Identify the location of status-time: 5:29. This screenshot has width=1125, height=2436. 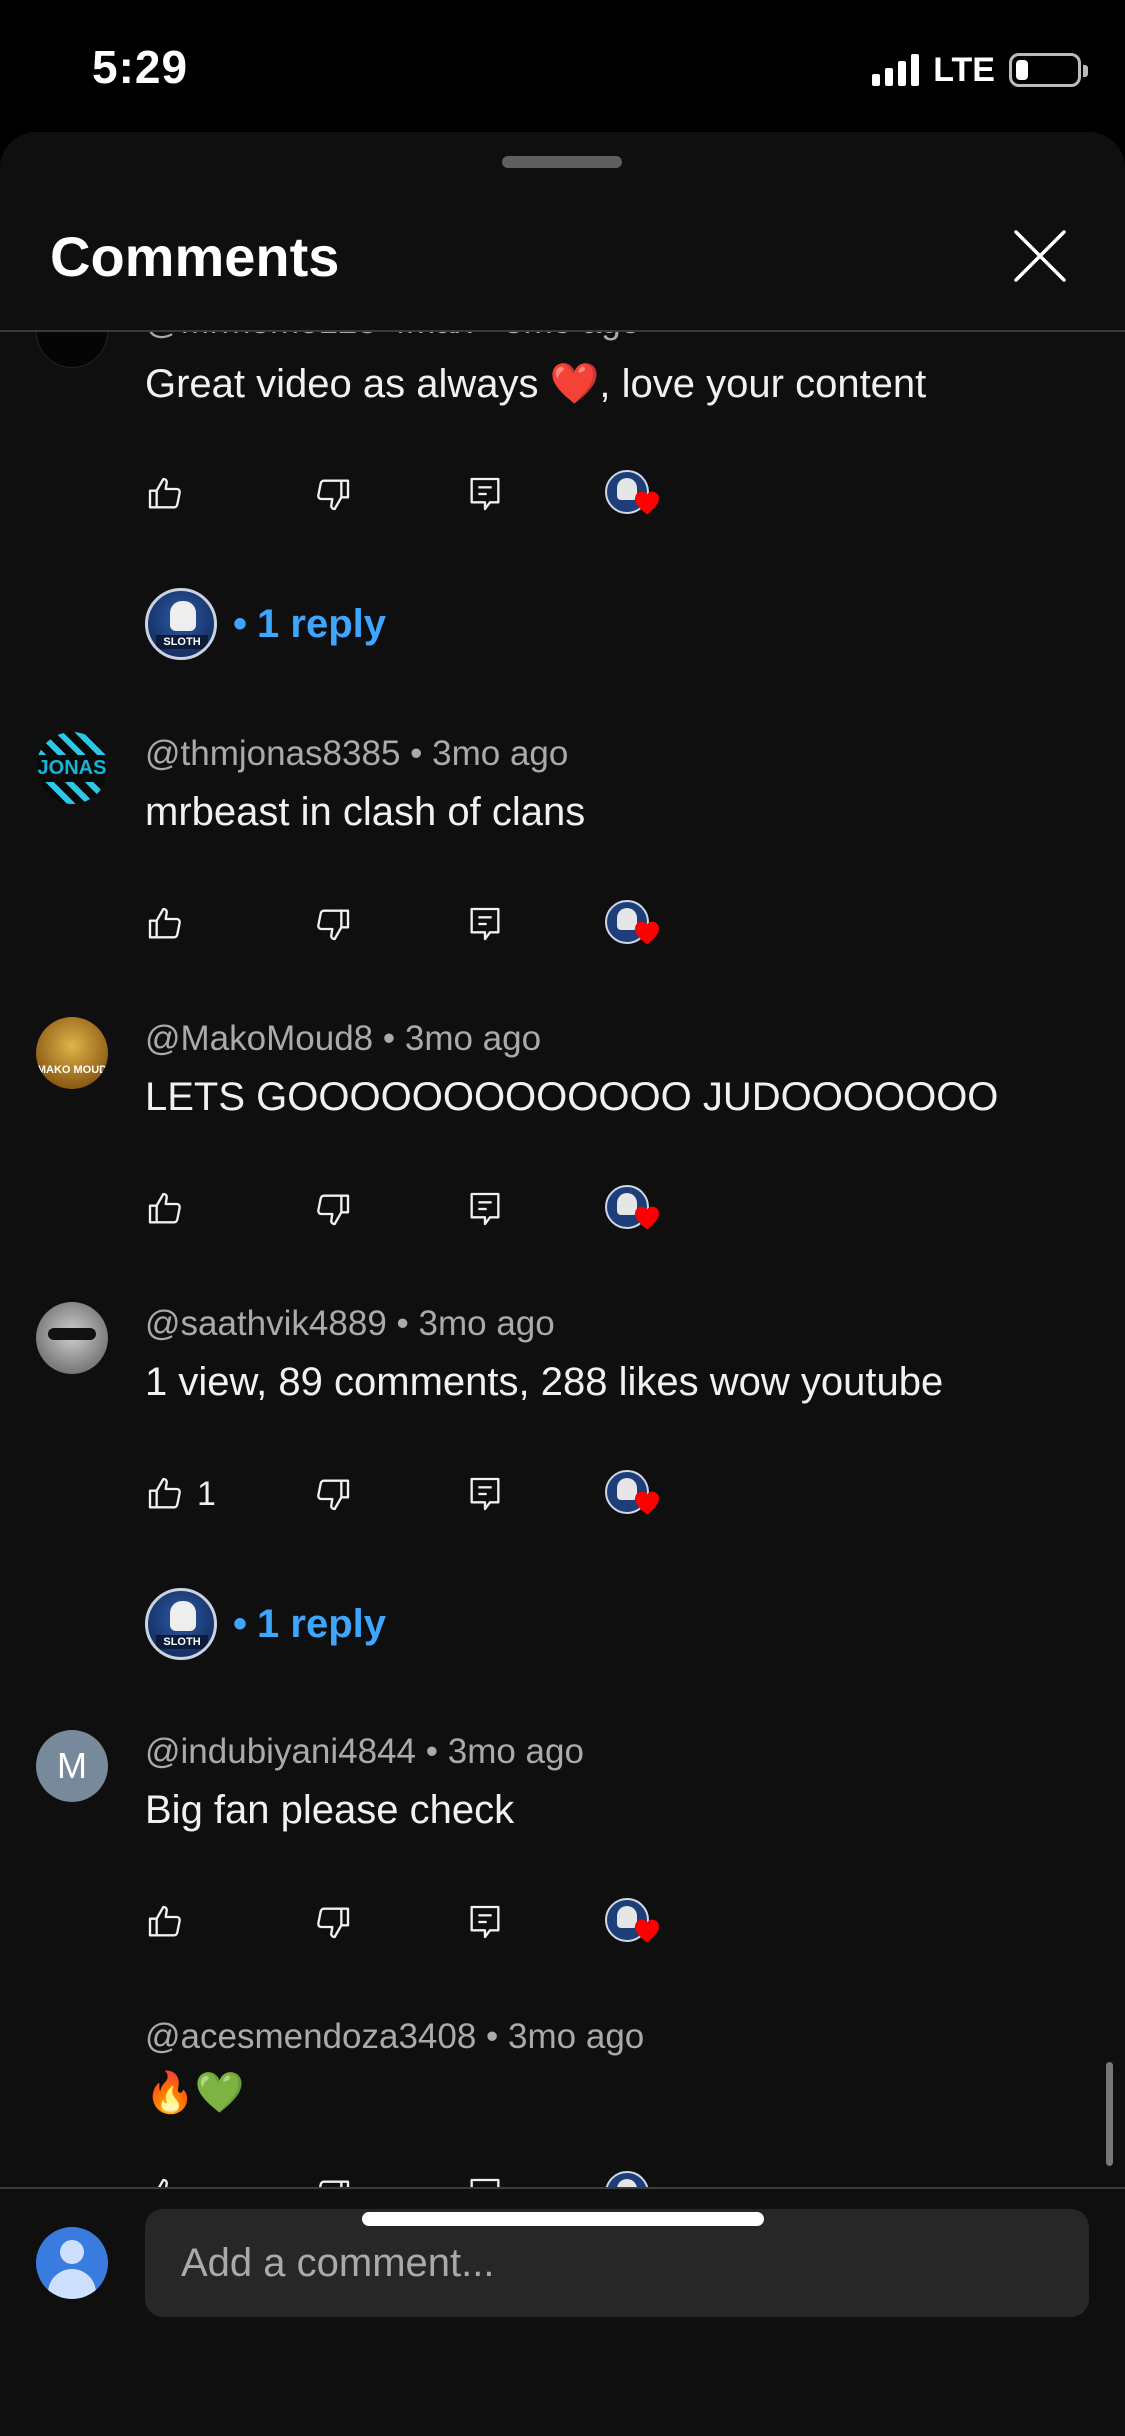
(140, 67).